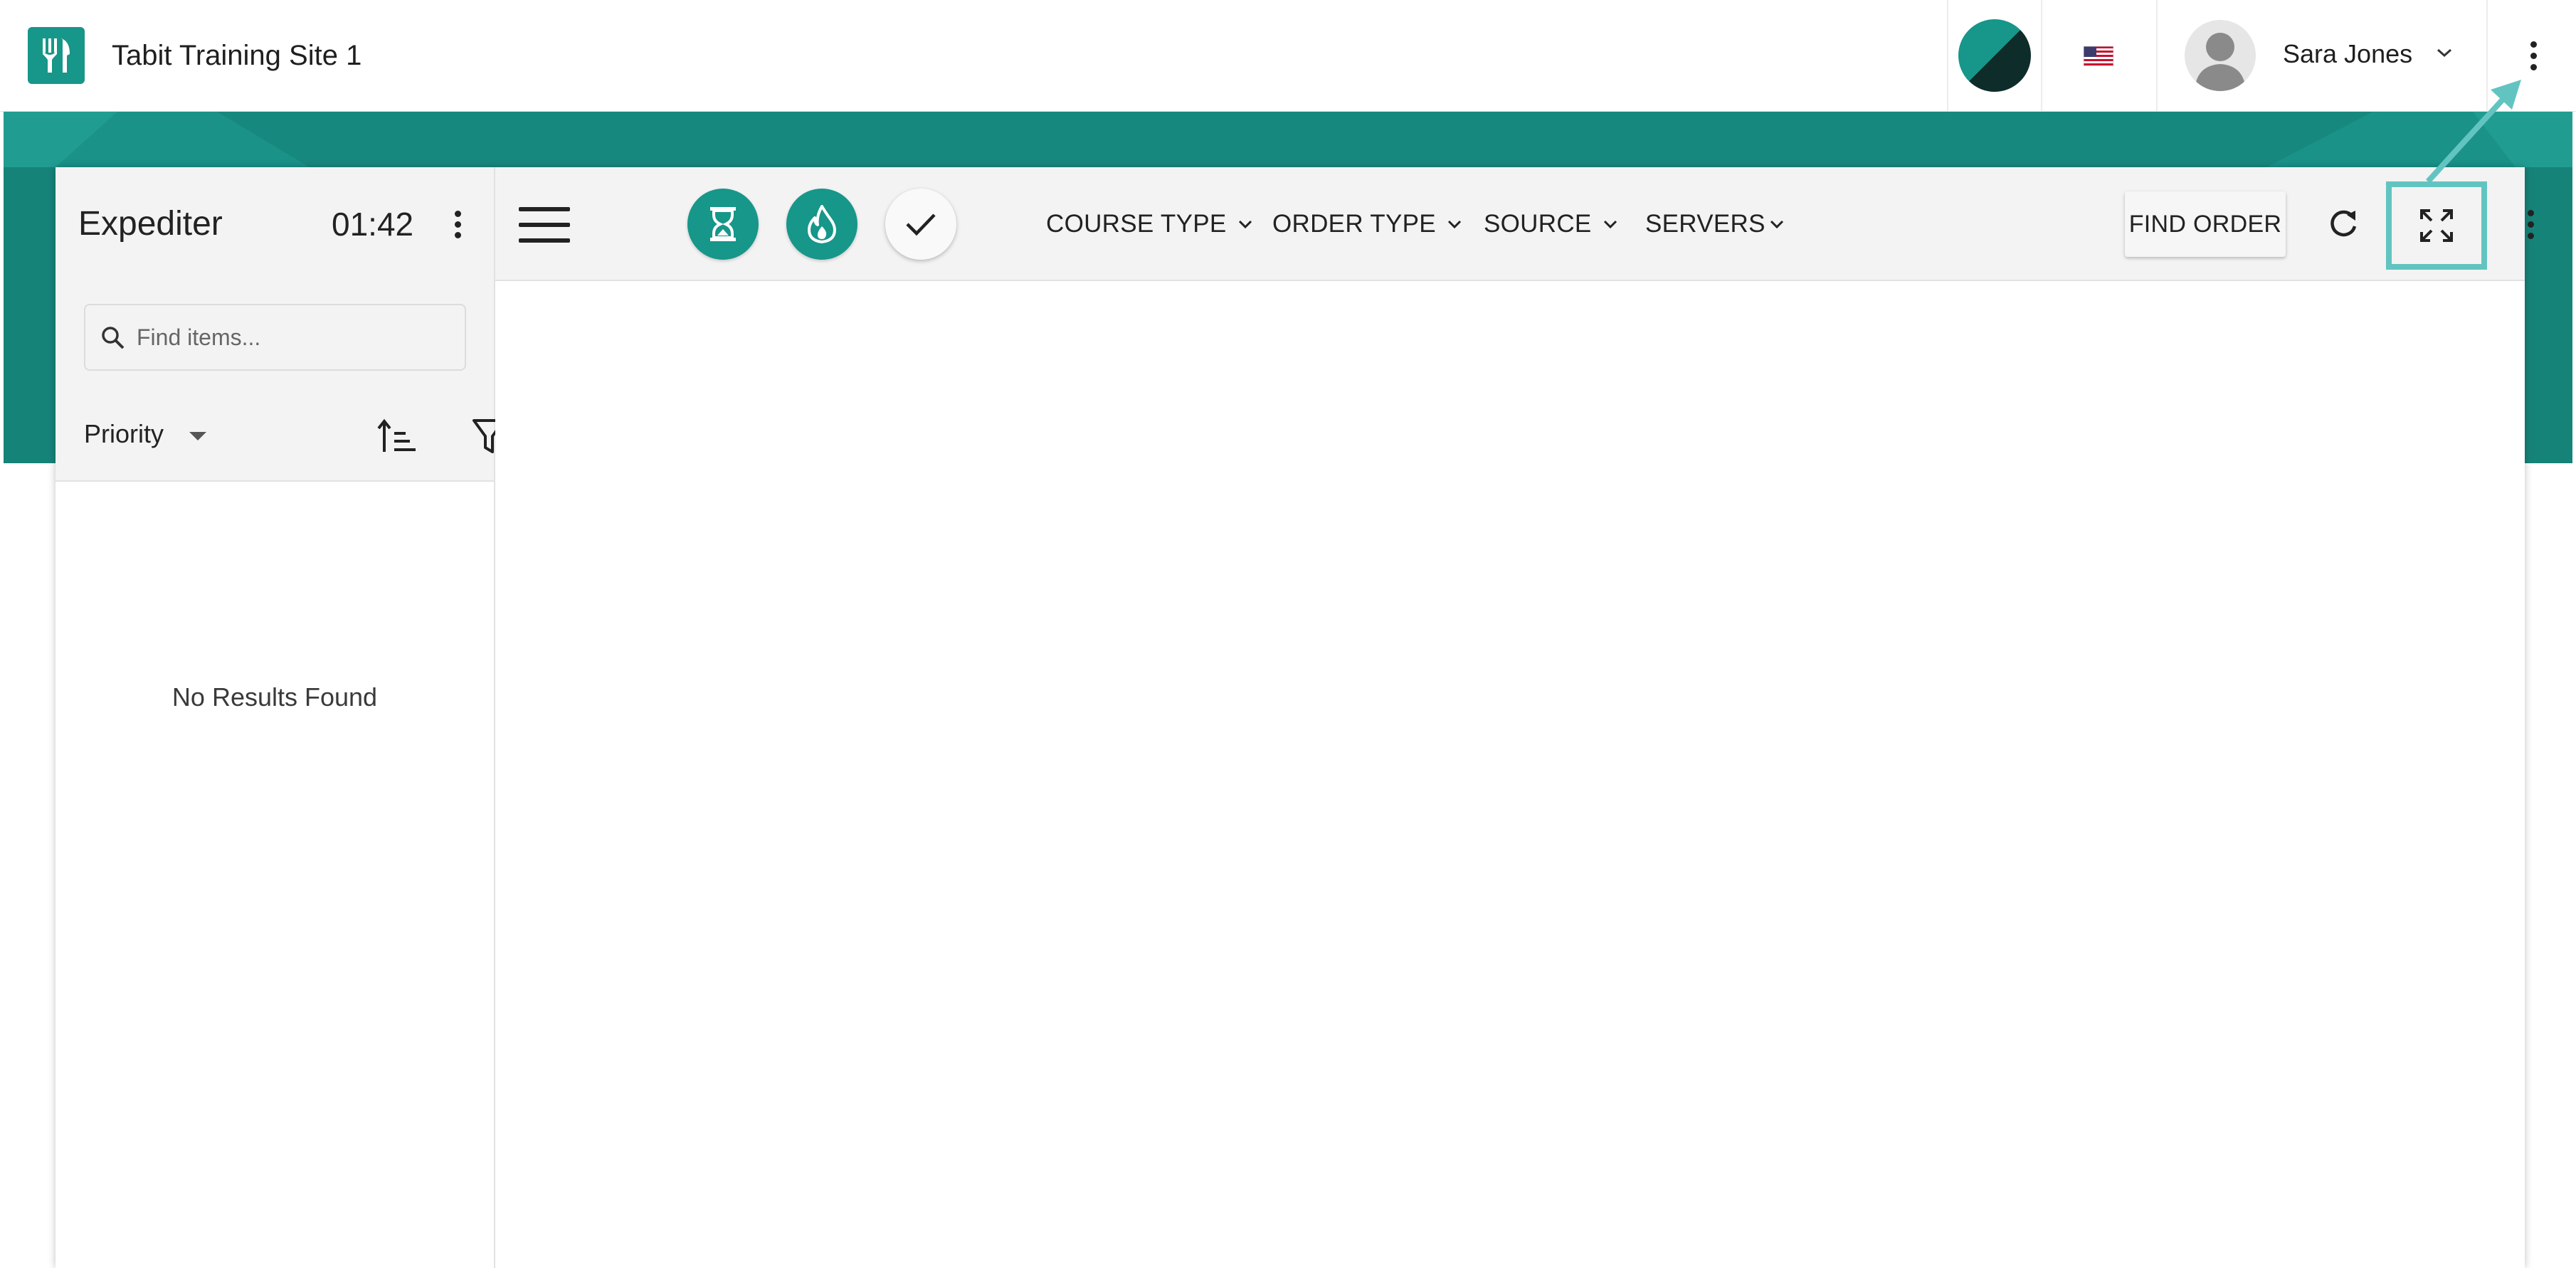 The width and height of the screenshot is (2576, 1268). I want to click on source-dropdown: SOURCE, so click(1551, 224).